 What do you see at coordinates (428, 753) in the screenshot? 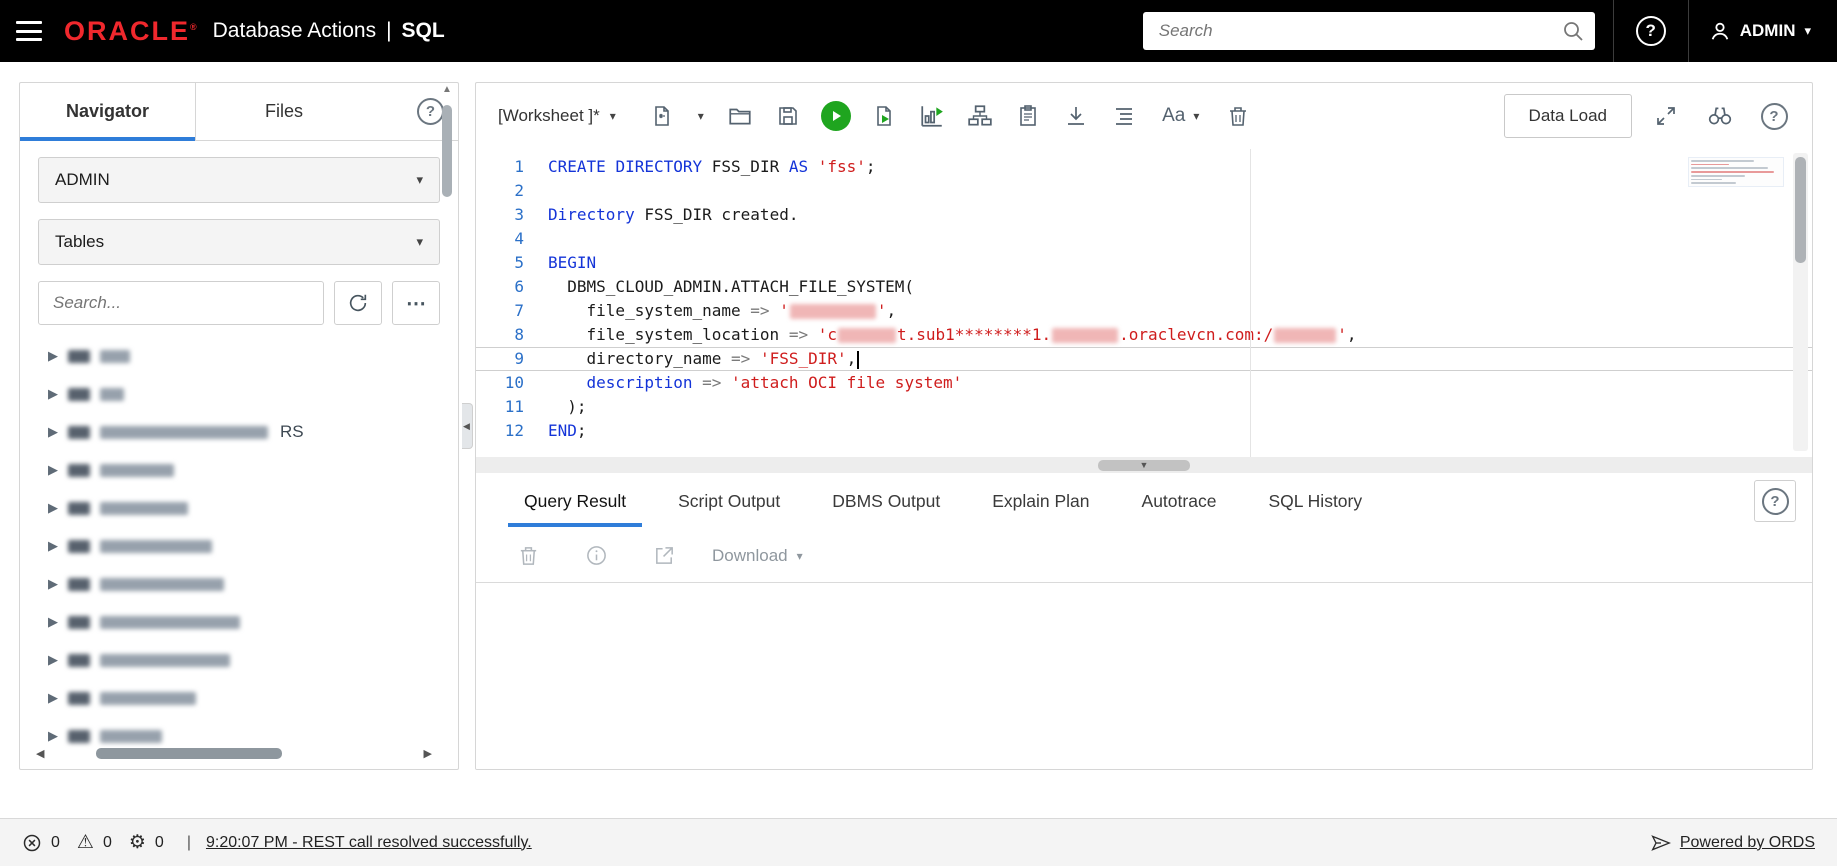
I see `scroll-right-icon: ▶` at bounding box center [428, 753].